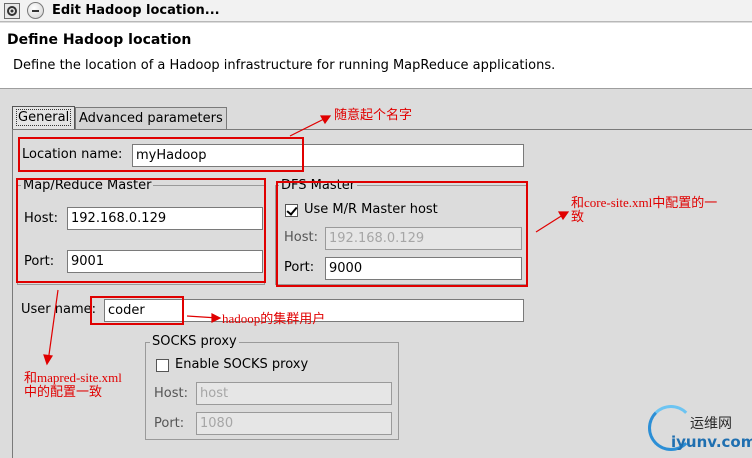 The image size is (752, 458). What do you see at coordinates (216, 318) in the screenshot?
I see `arrowhead-hadoop-user-note` at bounding box center [216, 318].